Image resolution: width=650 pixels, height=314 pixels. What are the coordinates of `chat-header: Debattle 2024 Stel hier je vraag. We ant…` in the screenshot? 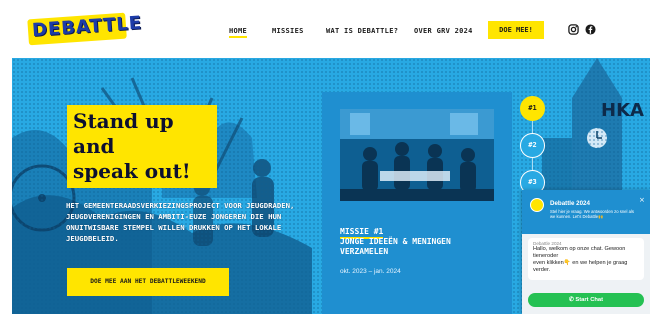 It's located at (586, 212).